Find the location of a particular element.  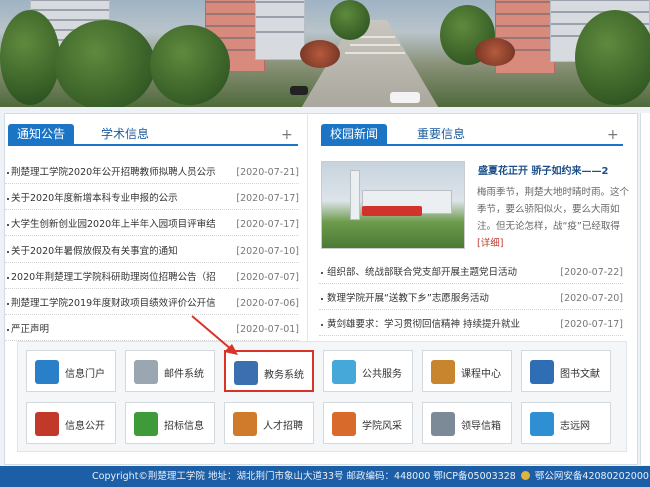

campus-news-item: 黄剑雄要求：学习贯彻回信精神 持续提升就业 [2020-07-17] is located at coordinates (471, 325).